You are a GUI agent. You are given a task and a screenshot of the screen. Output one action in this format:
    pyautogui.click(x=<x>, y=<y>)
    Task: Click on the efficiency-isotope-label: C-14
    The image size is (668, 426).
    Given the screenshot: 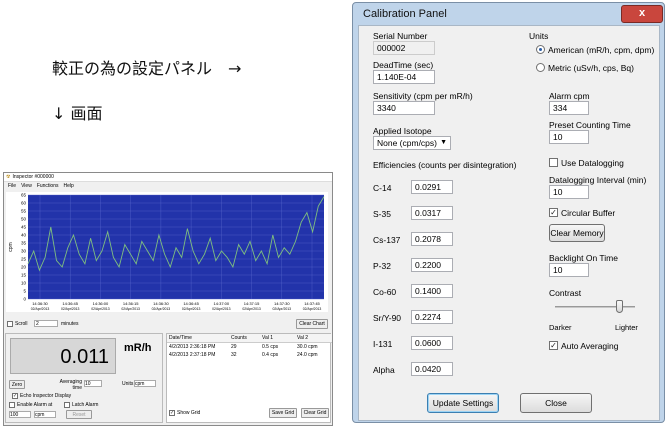 What is the action you would take?
    pyautogui.click(x=382, y=188)
    